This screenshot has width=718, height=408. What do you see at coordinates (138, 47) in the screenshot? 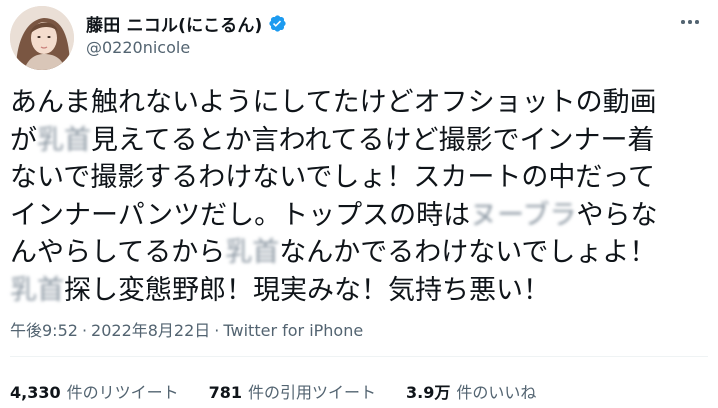
I see `author-handle: @0220nicole` at bounding box center [138, 47].